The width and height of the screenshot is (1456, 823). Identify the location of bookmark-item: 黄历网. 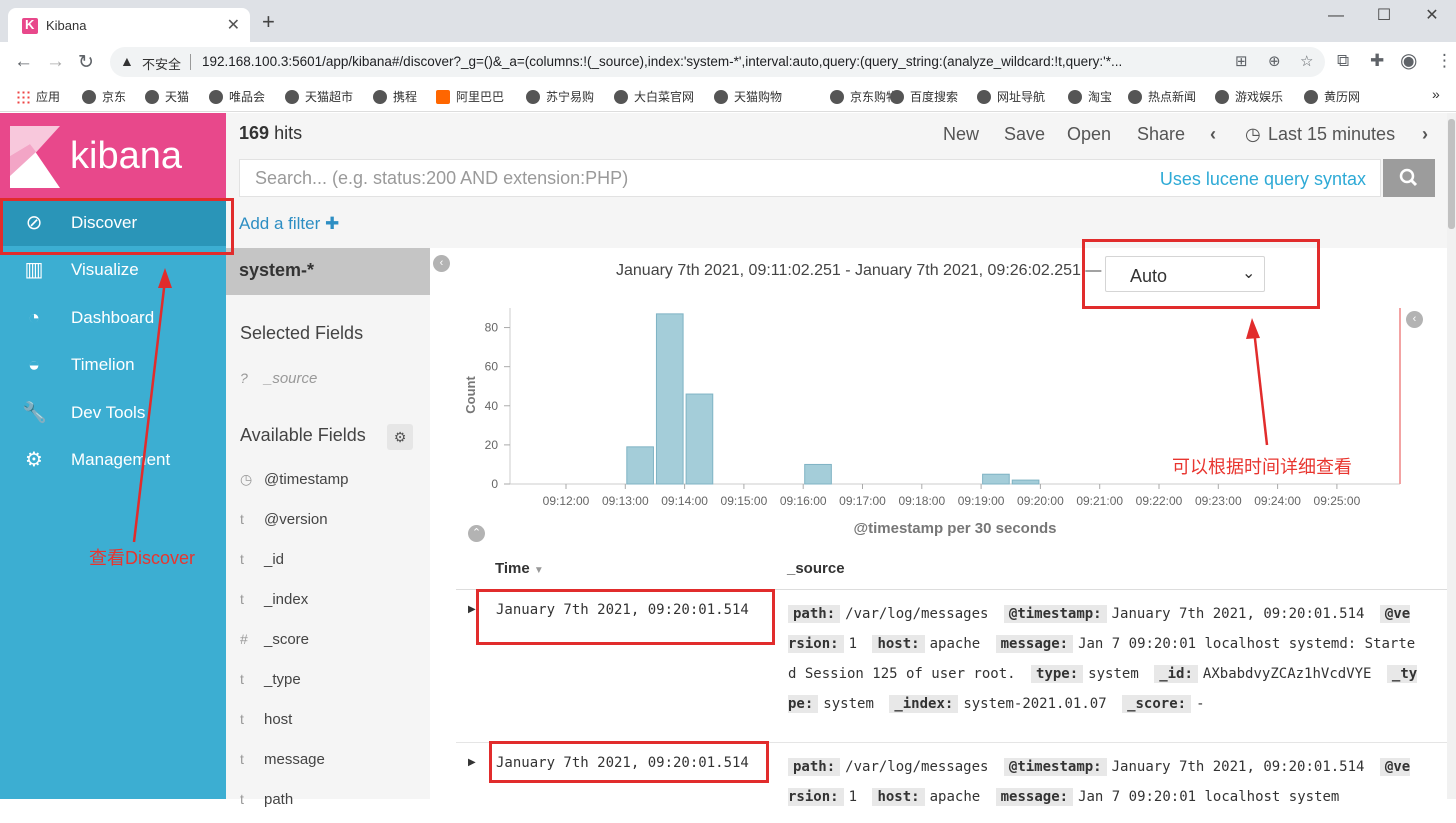
(1332, 96).